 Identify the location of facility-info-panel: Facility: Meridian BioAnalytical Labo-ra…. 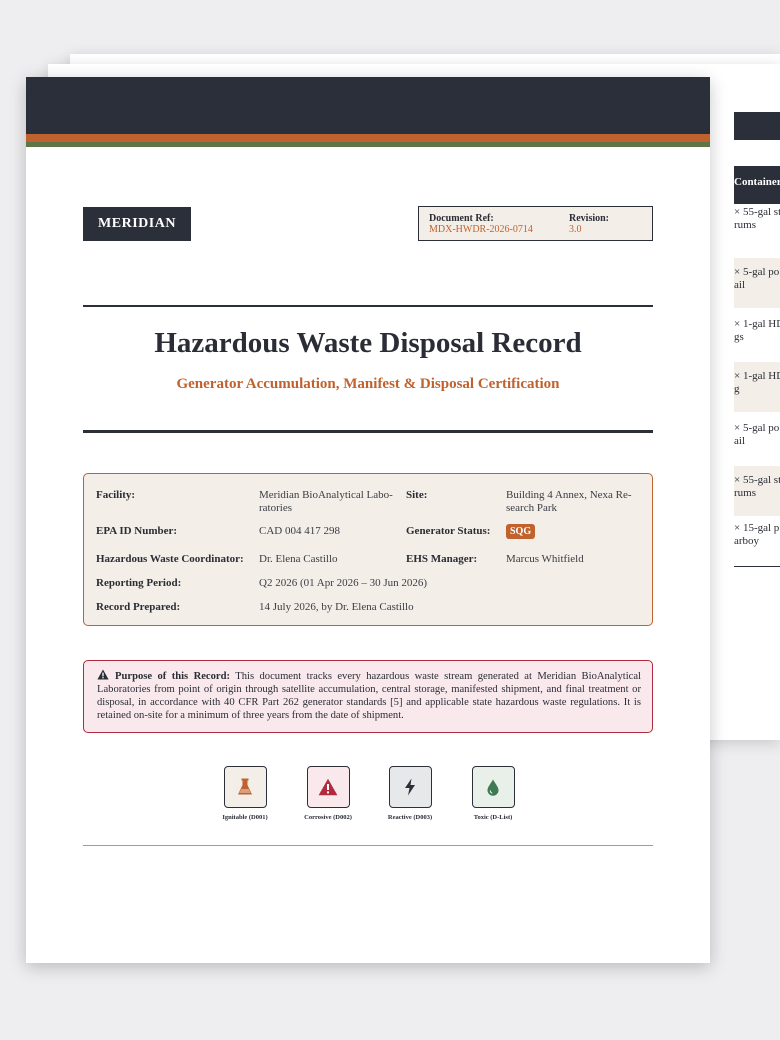
(368, 549).